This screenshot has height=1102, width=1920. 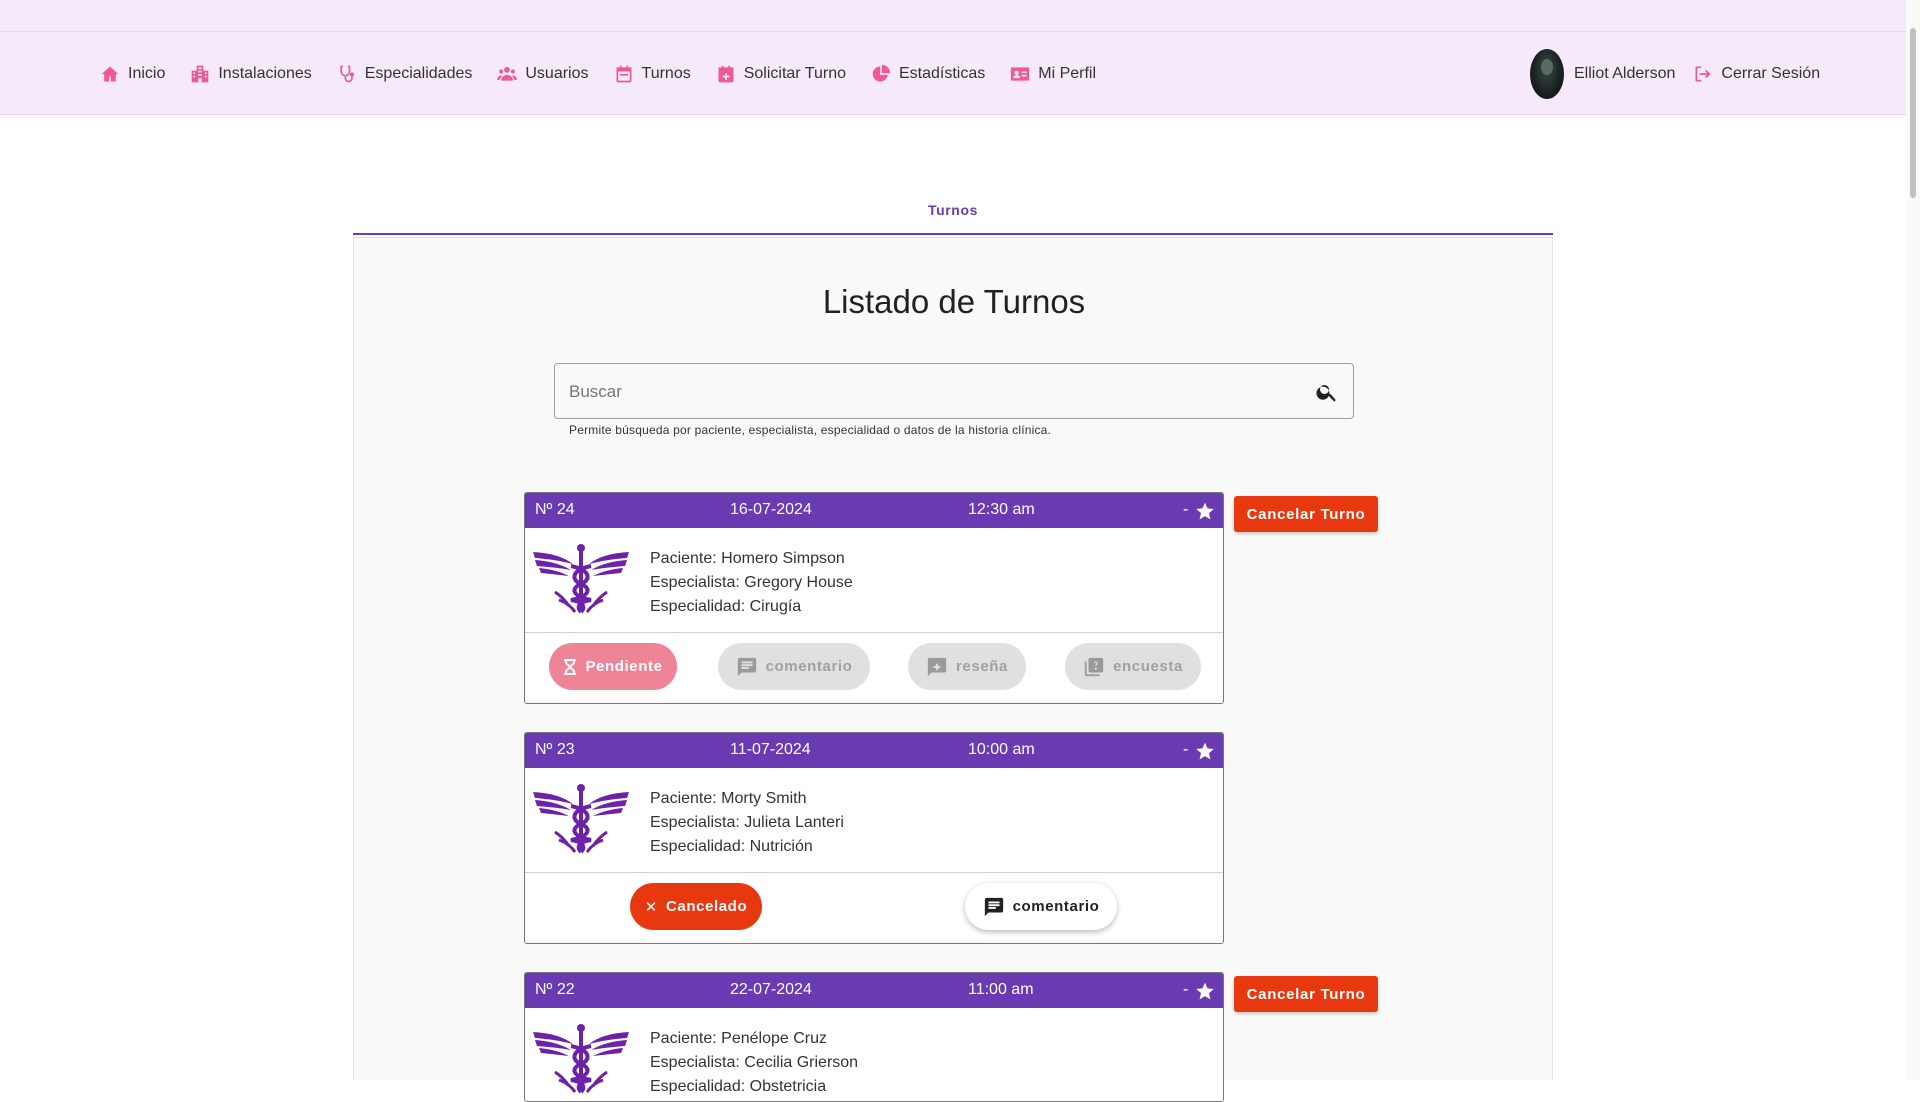 I want to click on tab-label: Turnos, so click(x=952, y=210).